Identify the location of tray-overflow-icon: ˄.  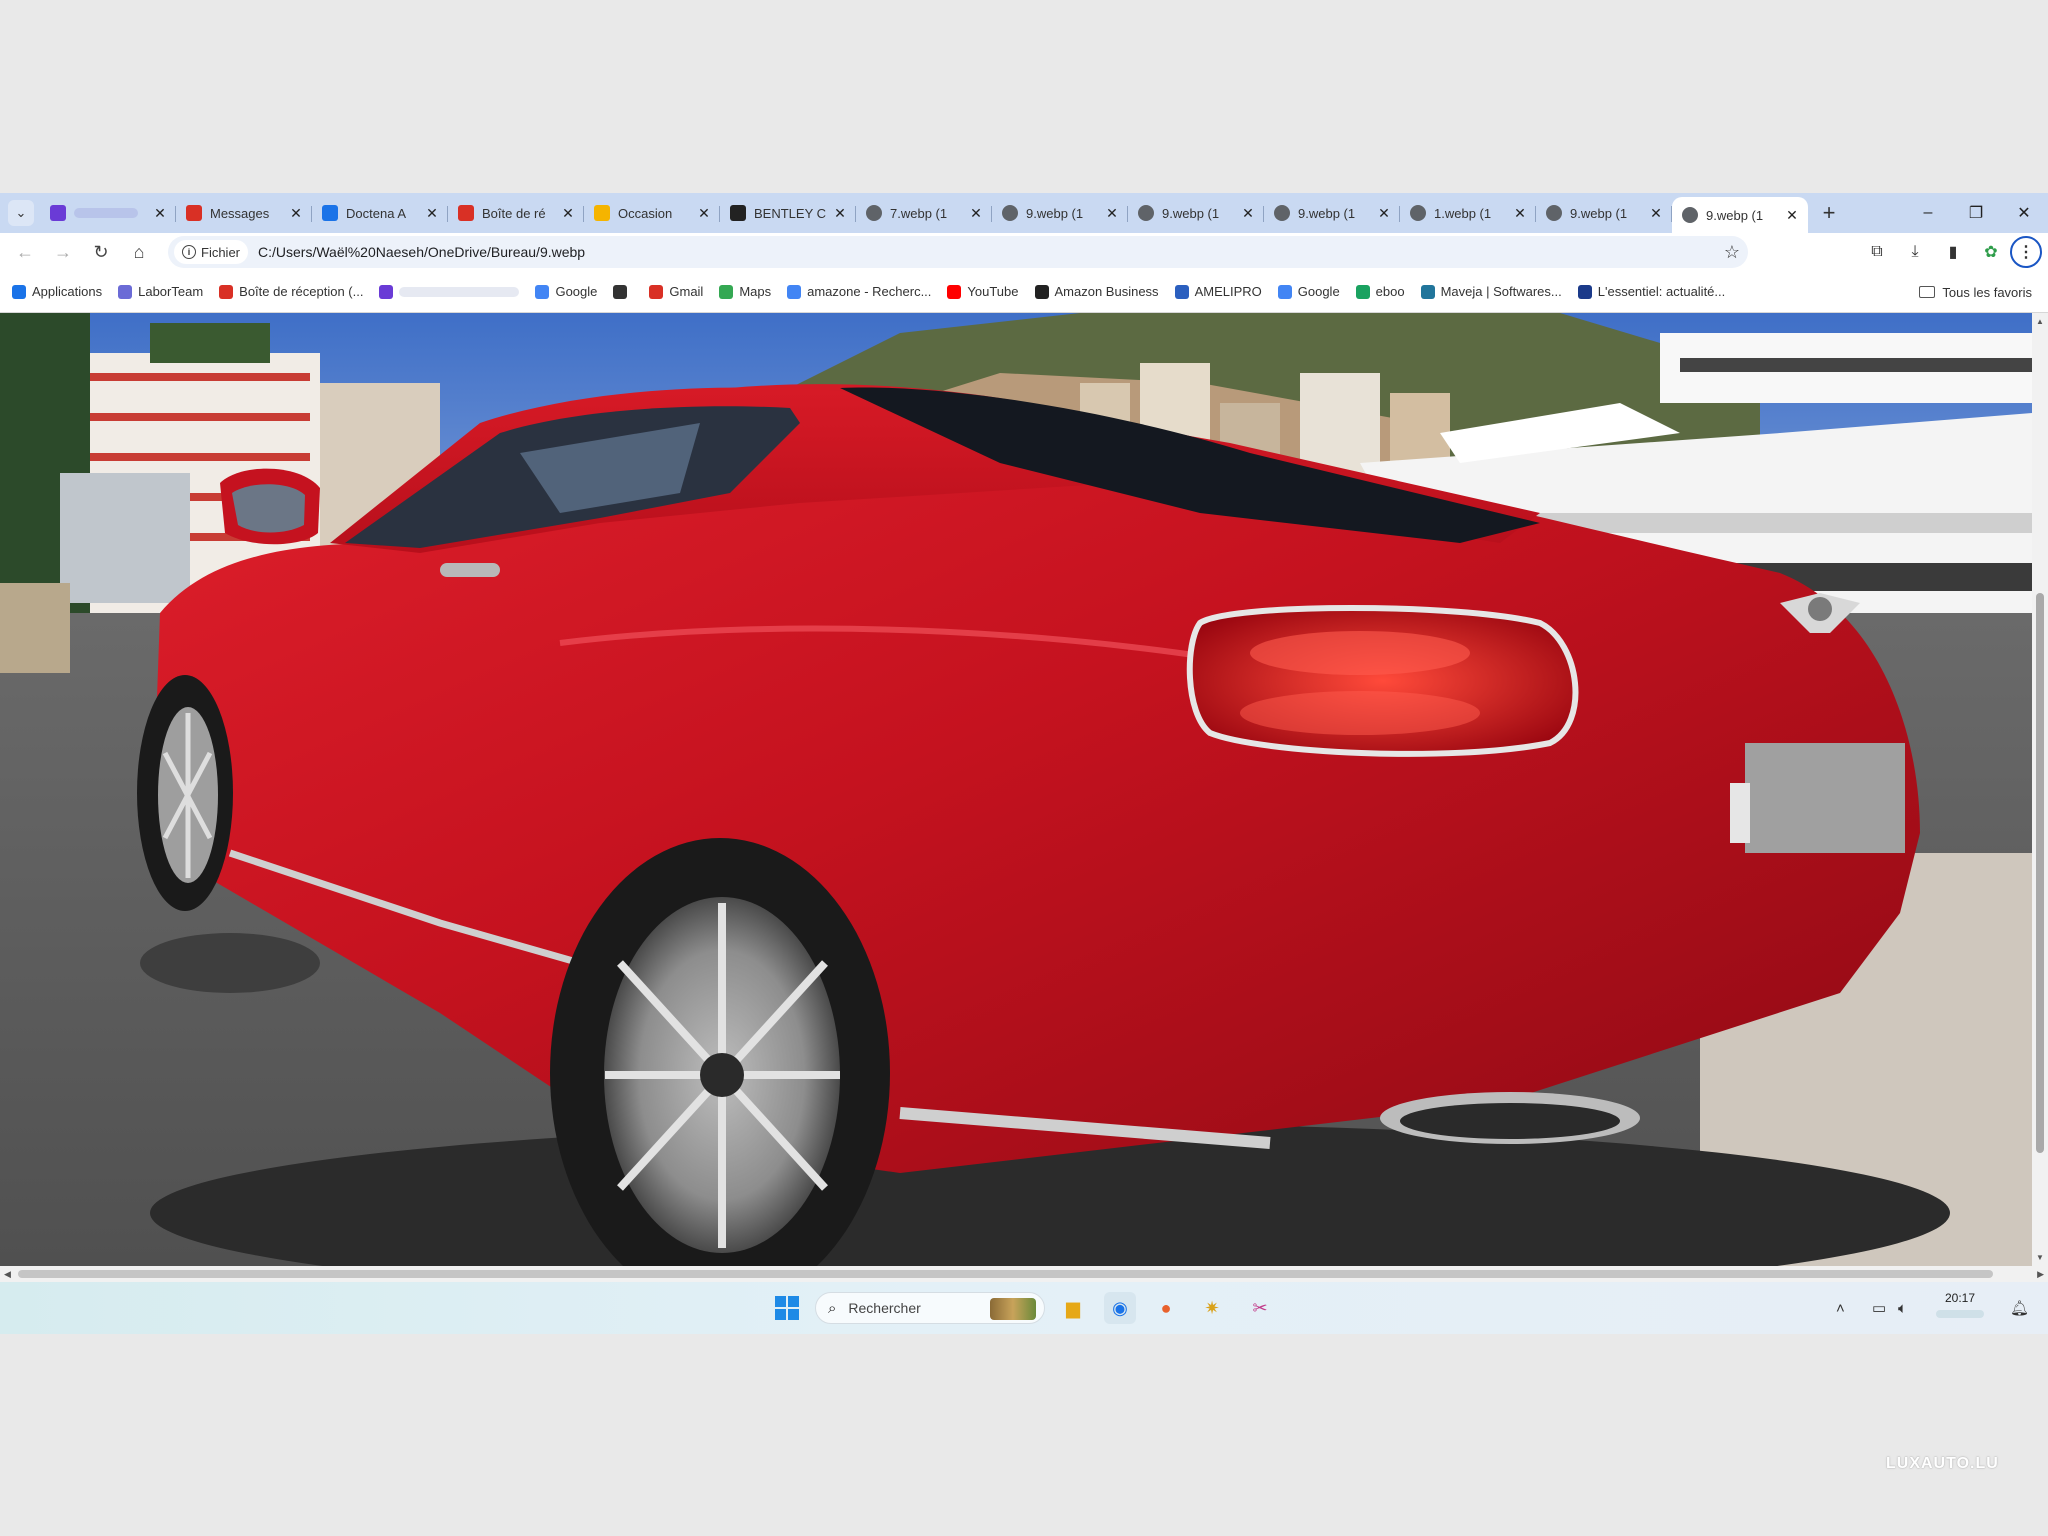
(1840, 1308).